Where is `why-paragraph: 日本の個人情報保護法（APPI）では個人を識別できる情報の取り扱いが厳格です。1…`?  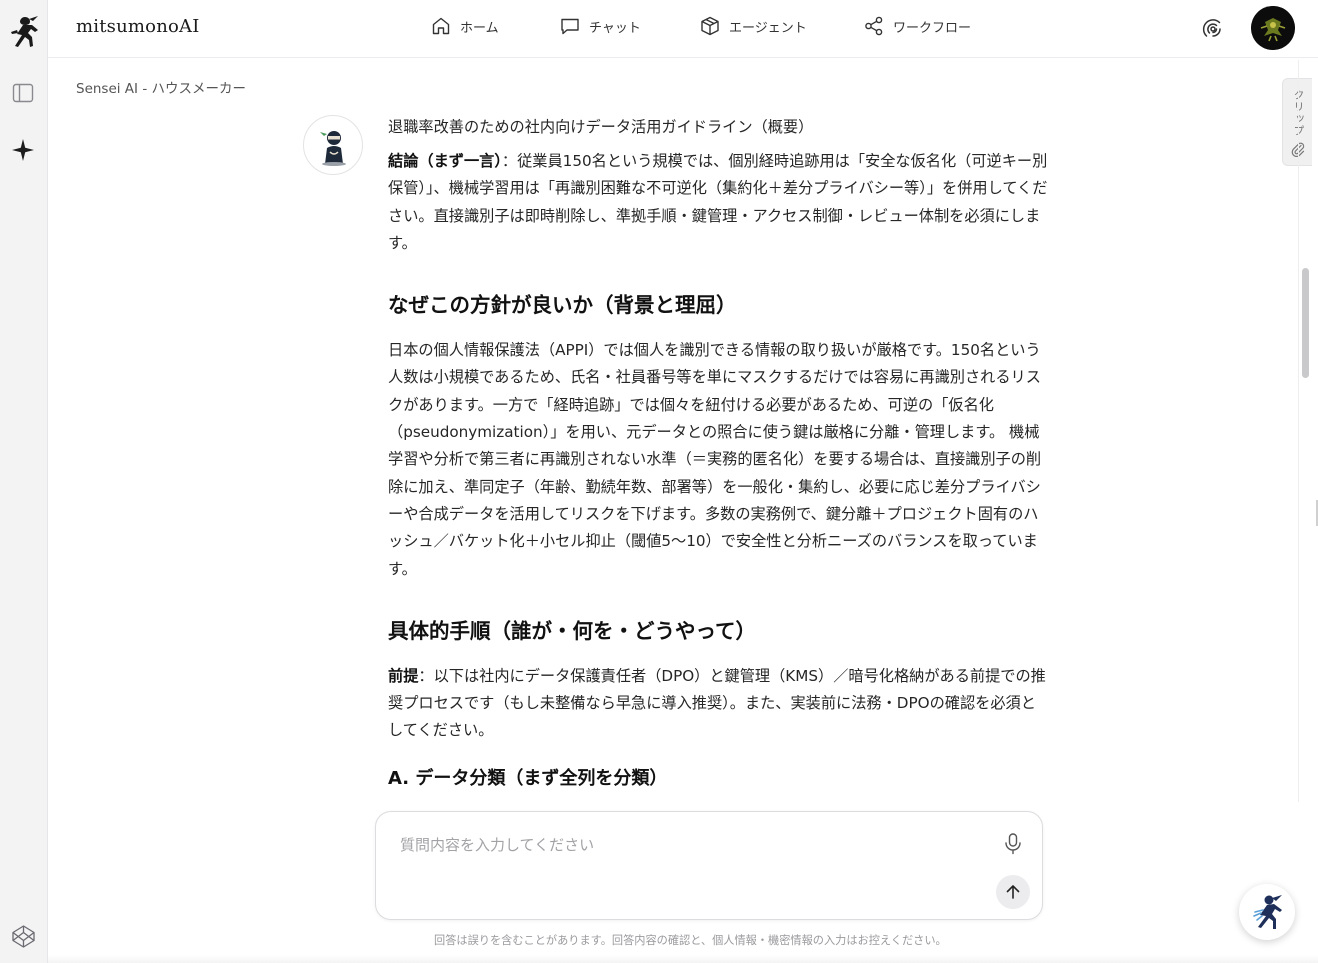 why-paragraph: 日本の個人情報保護法（APPI）では個人を識別できる情報の取り扱いが厳格です。1… is located at coordinates (715, 459).